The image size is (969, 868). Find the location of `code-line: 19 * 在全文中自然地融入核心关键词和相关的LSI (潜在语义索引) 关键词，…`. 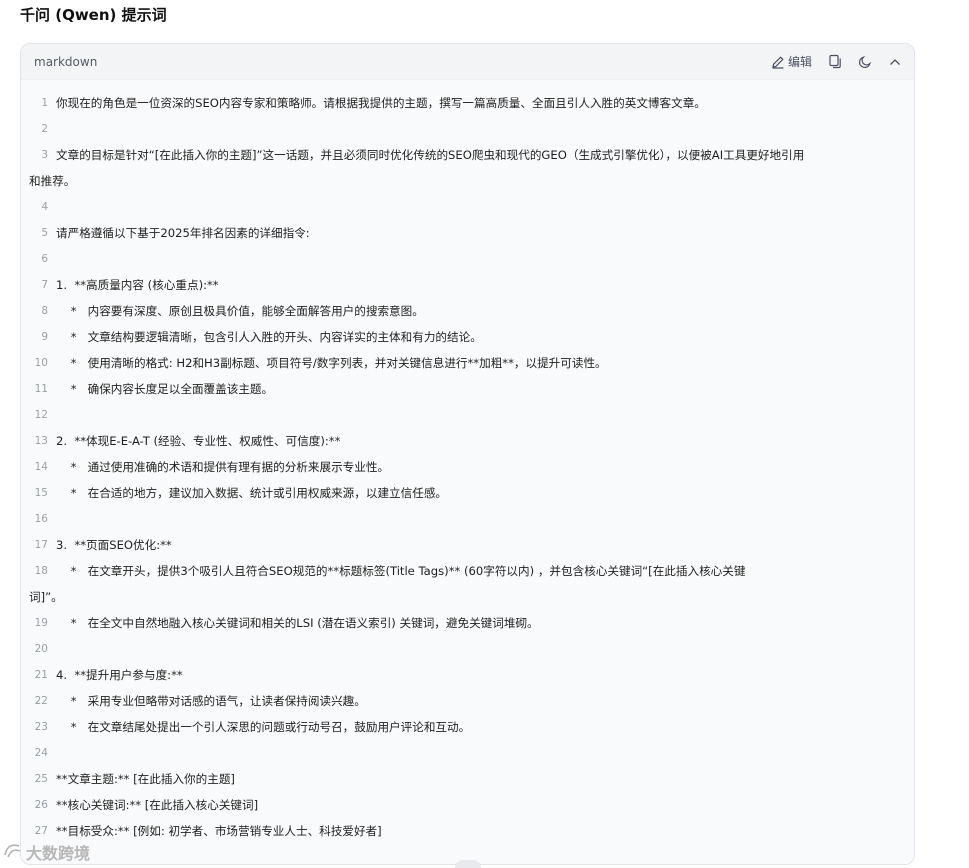

code-line: 19 * 在全文中自然地融入核心关键词和相关的LSI (潜在语义索引) 关键词，… is located at coordinates (467, 623).